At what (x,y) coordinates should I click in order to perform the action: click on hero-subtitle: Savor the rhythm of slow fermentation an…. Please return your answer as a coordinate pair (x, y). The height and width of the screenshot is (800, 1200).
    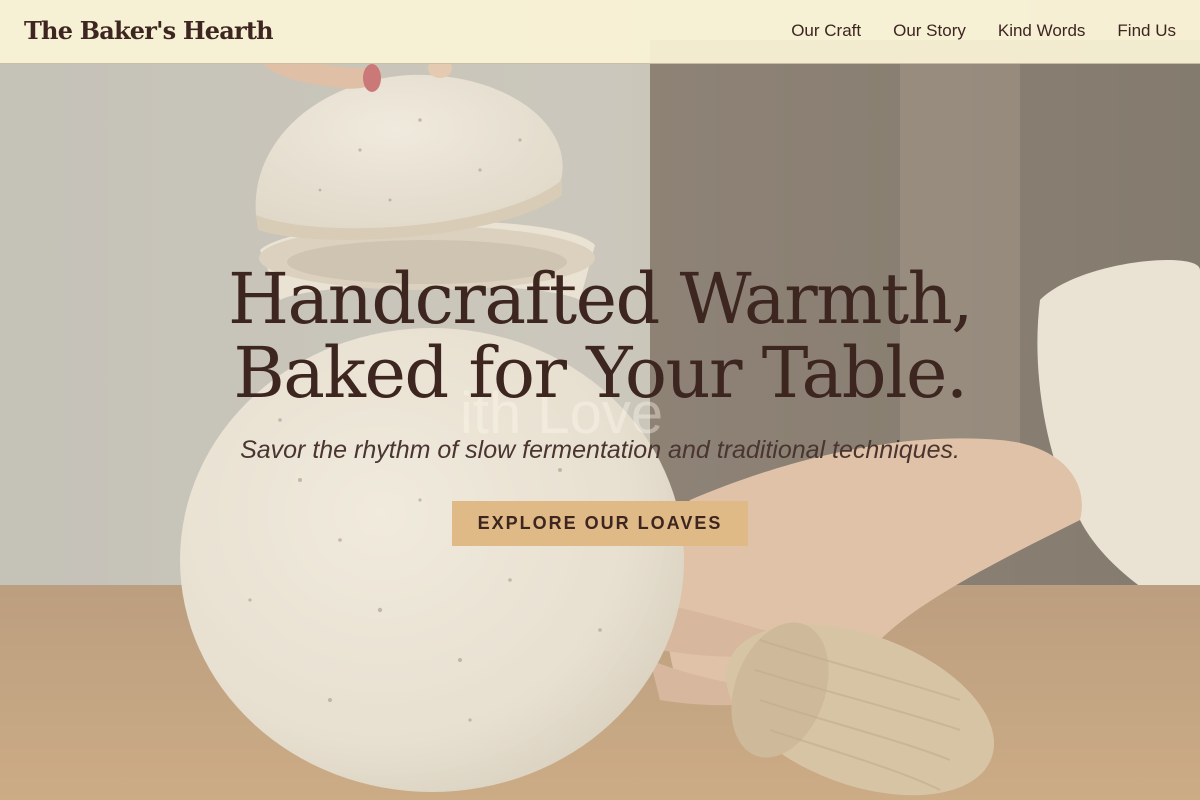
    Looking at the image, I should click on (600, 450).